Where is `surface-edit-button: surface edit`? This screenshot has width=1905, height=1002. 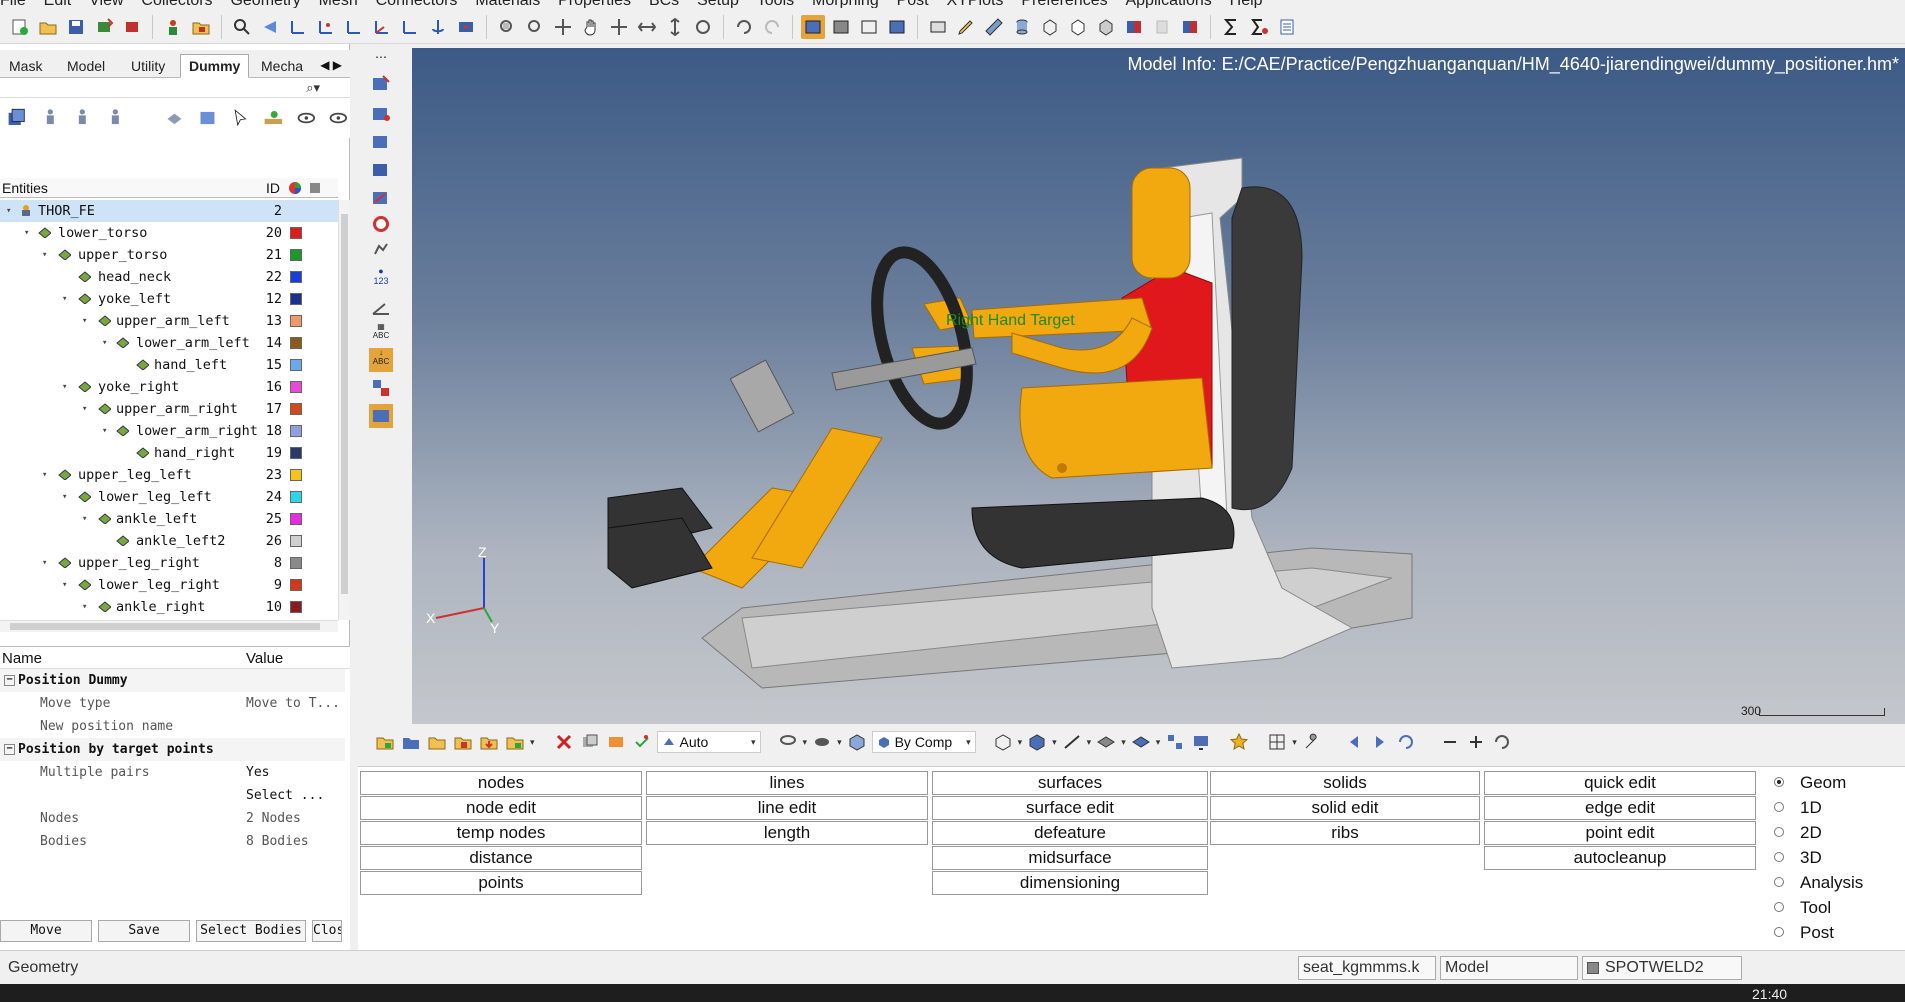 surface-edit-button: surface edit is located at coordinates (1070, 808).